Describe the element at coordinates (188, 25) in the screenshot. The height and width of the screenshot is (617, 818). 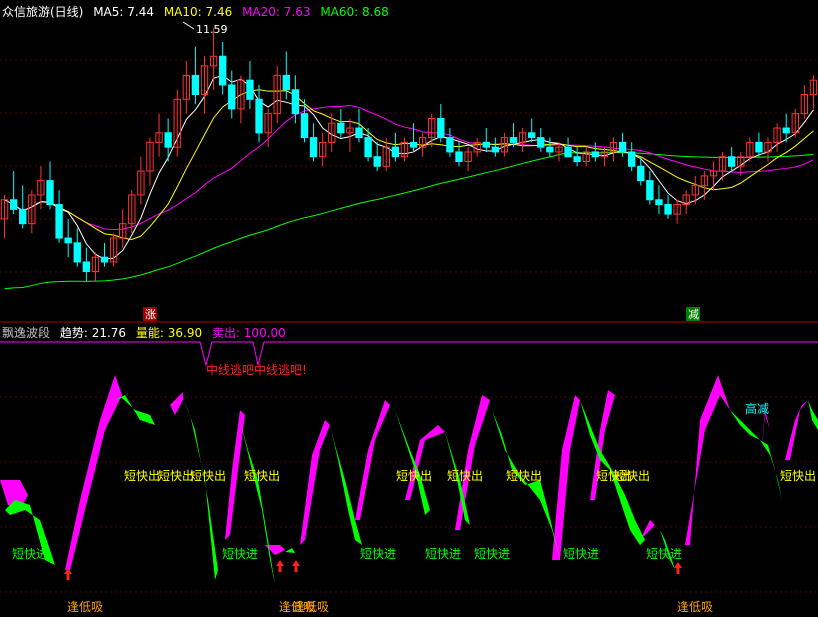
I see `high-marker-line` at that location.